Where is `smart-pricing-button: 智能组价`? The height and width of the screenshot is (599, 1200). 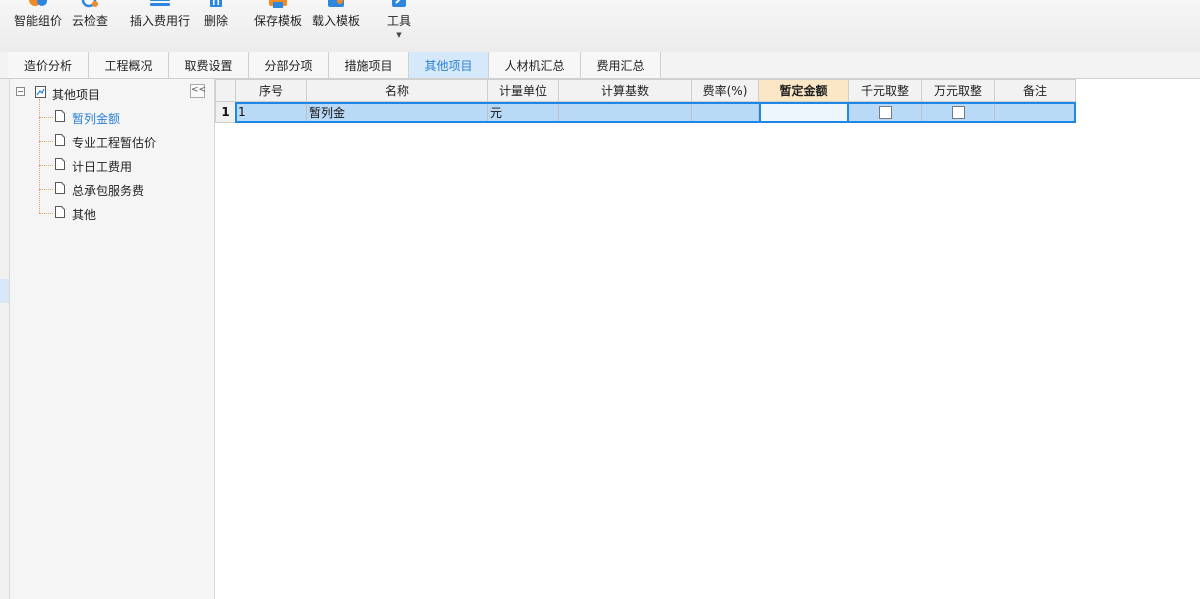 smart-pricing-button: 智能组价 is located at coordinates (38, 26).